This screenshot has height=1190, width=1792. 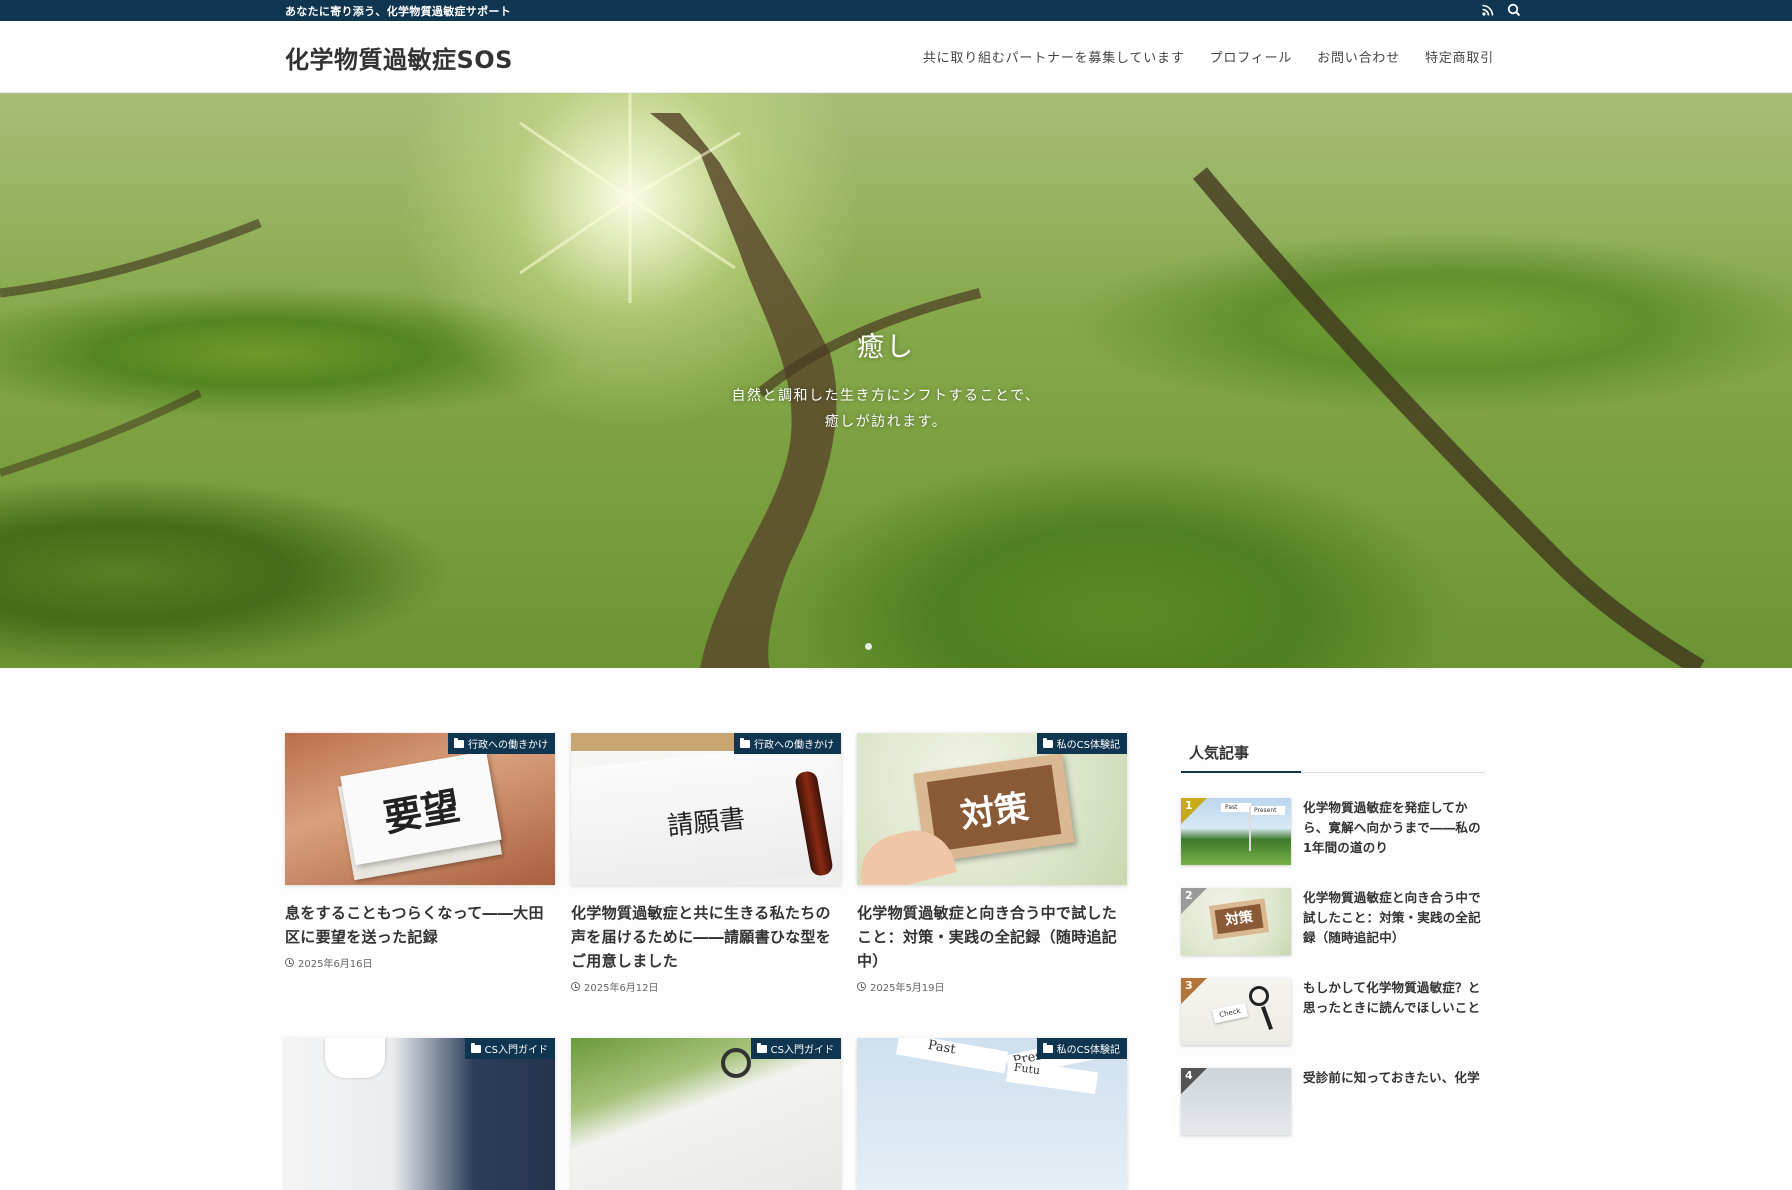 What do you see at coordinates (1194, 991) in the screenshot?
I see `rank-badge: 3` at bounding box center [1194, 991].